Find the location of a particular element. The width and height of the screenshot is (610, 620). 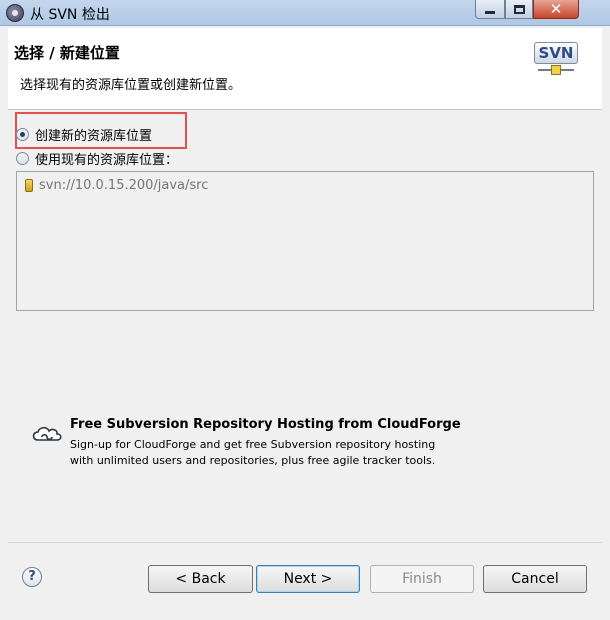

cancel-button: Cancel is located at coordinates (535, 579).